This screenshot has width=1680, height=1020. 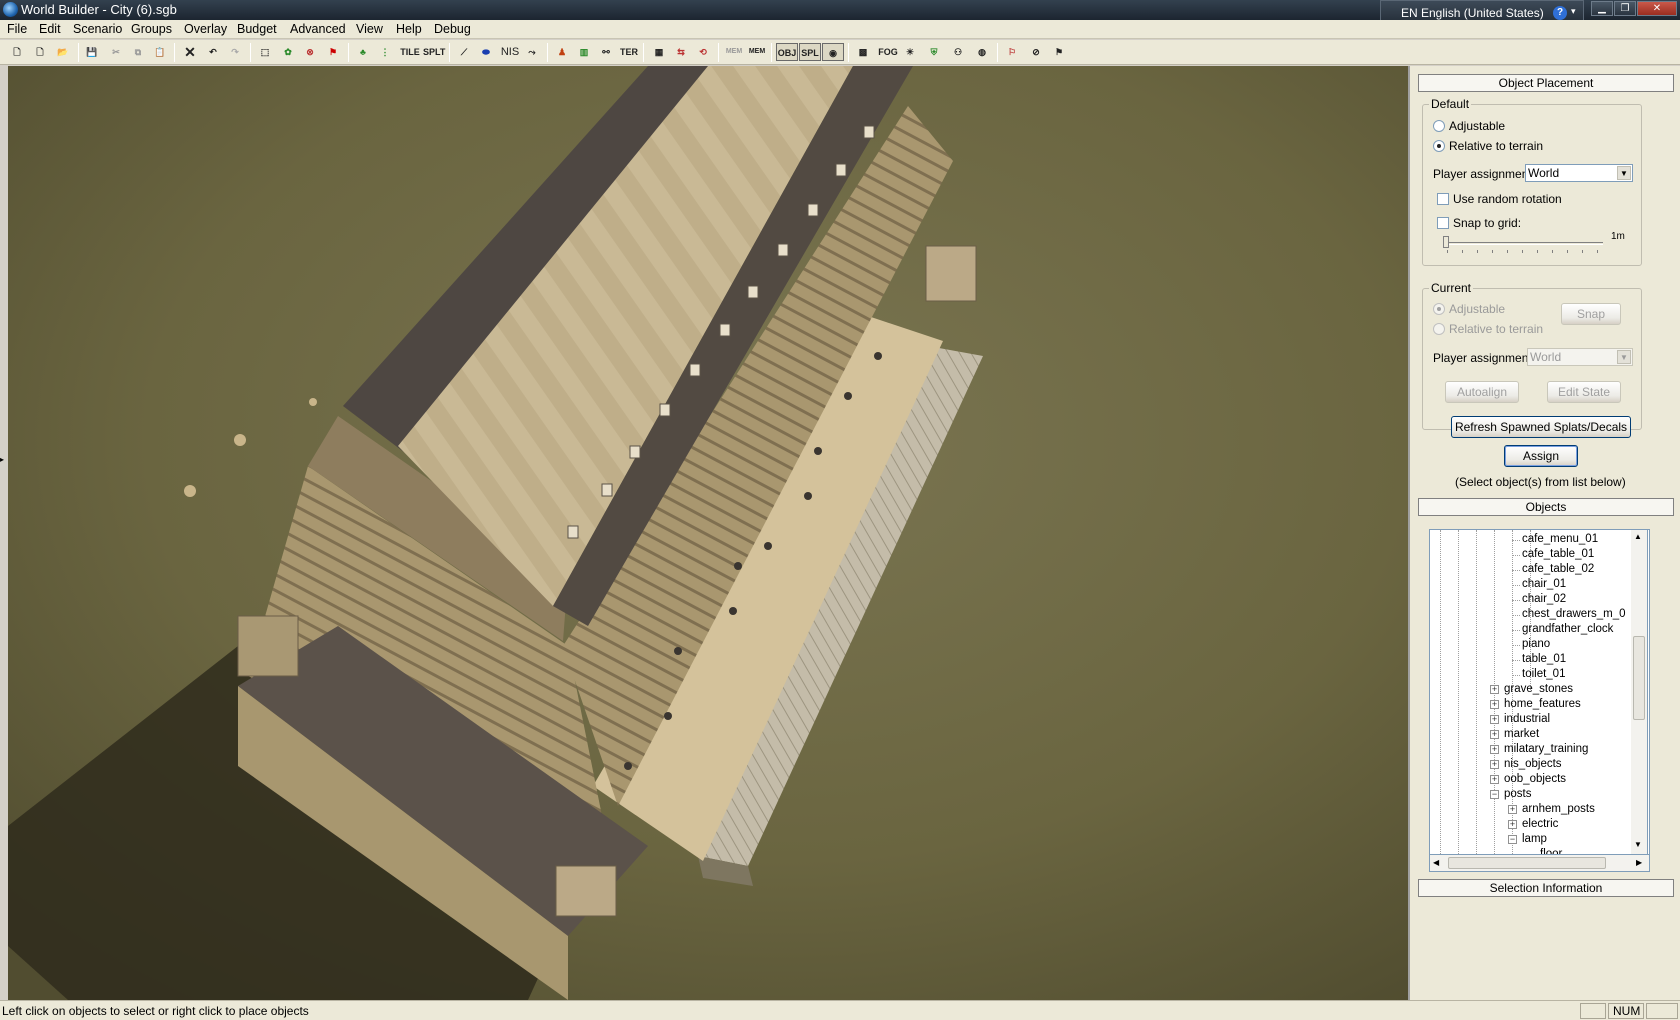 What do you see at coordinates (17, 29) in the screenshot?
I see `menu-file: File` at bounding box center [17, 29].